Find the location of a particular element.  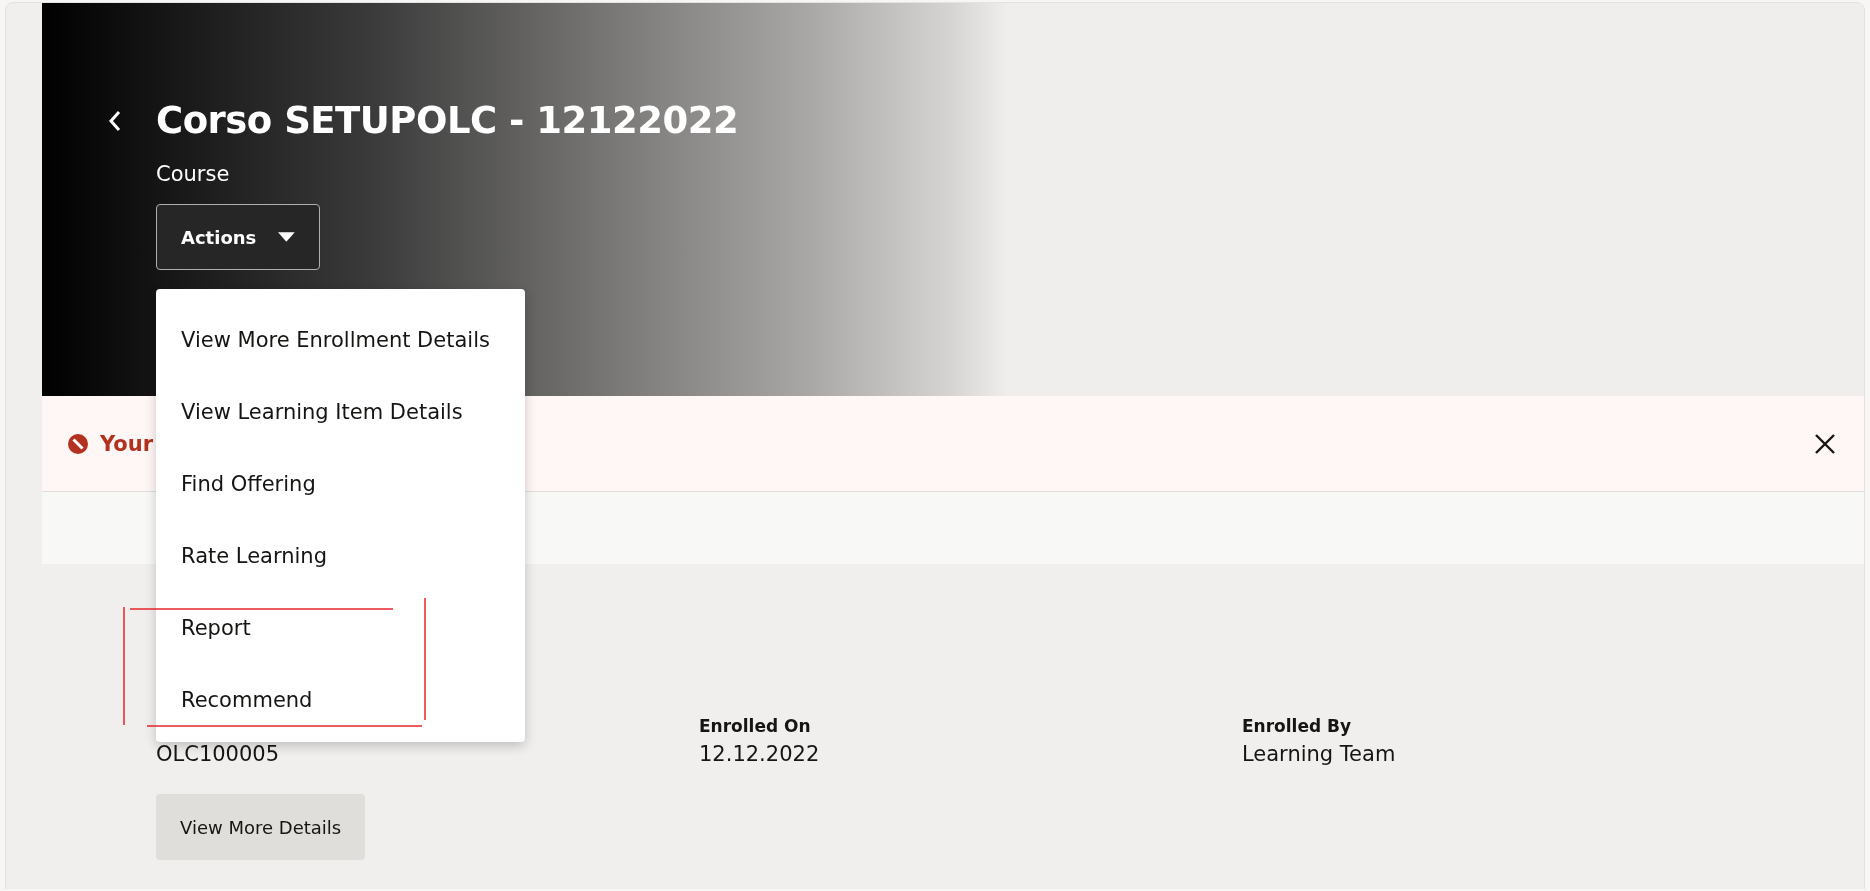

field-value: OLC100005 is located at coordinates (218, 754).